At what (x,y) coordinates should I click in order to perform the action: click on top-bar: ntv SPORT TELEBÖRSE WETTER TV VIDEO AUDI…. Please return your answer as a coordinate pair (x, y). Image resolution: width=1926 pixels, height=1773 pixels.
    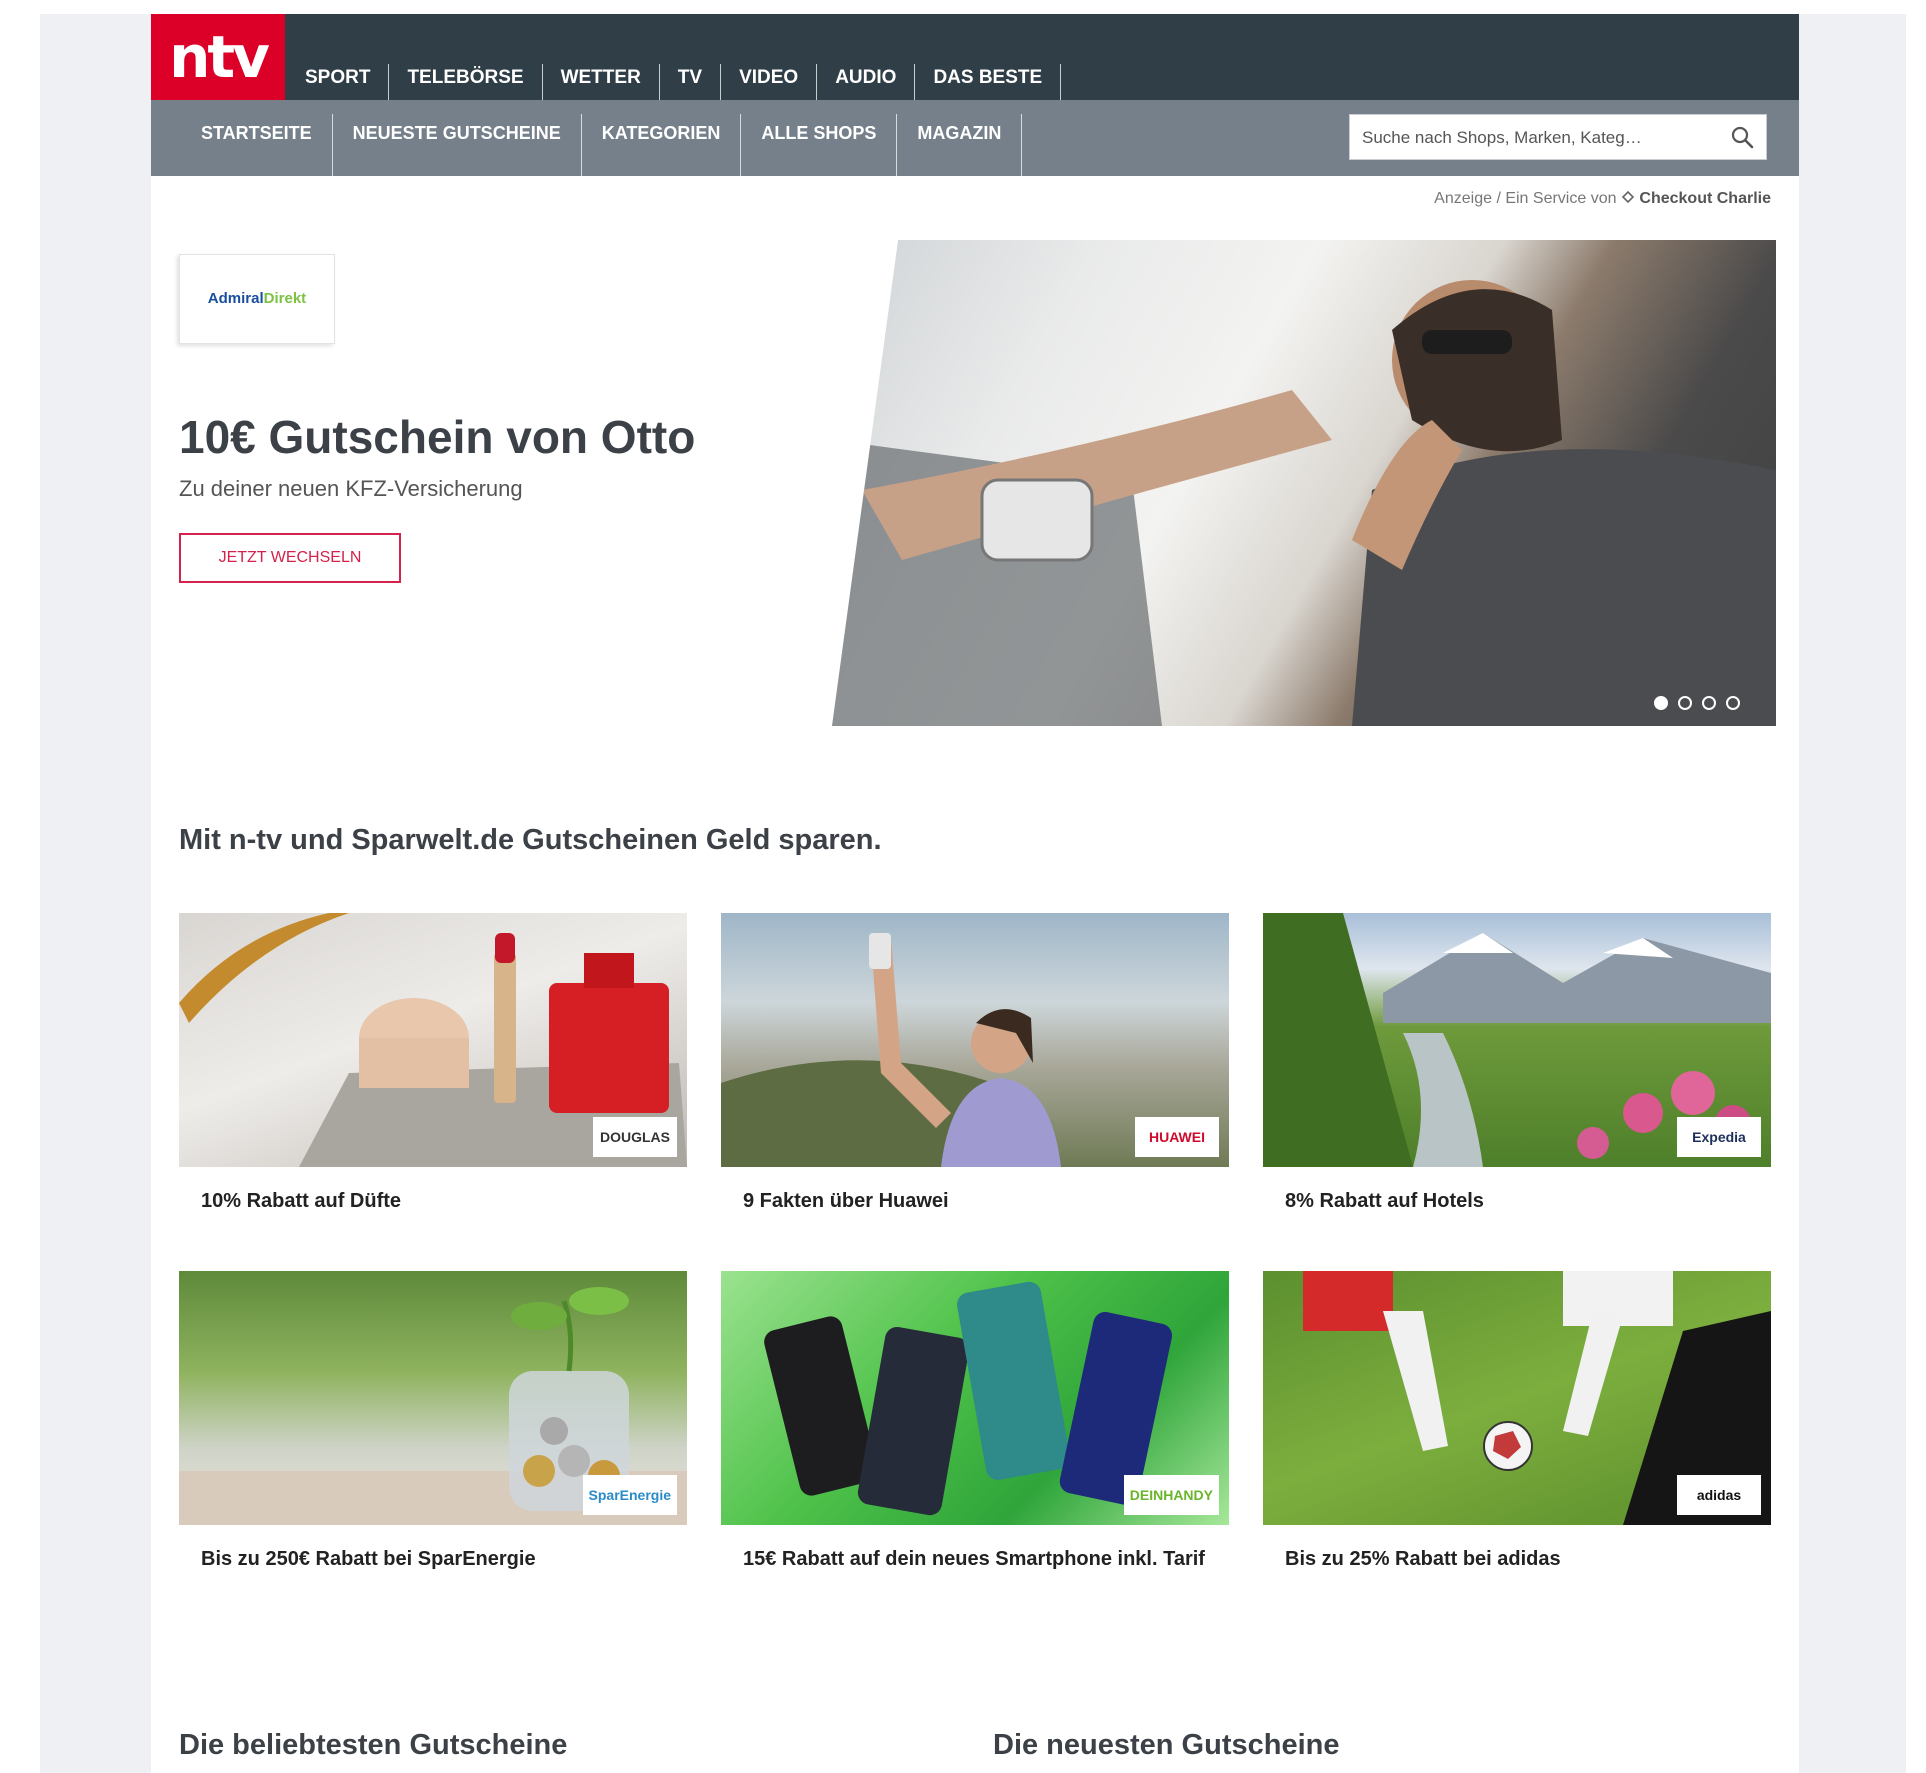
    Looking at the image, I should click on (975, 57).